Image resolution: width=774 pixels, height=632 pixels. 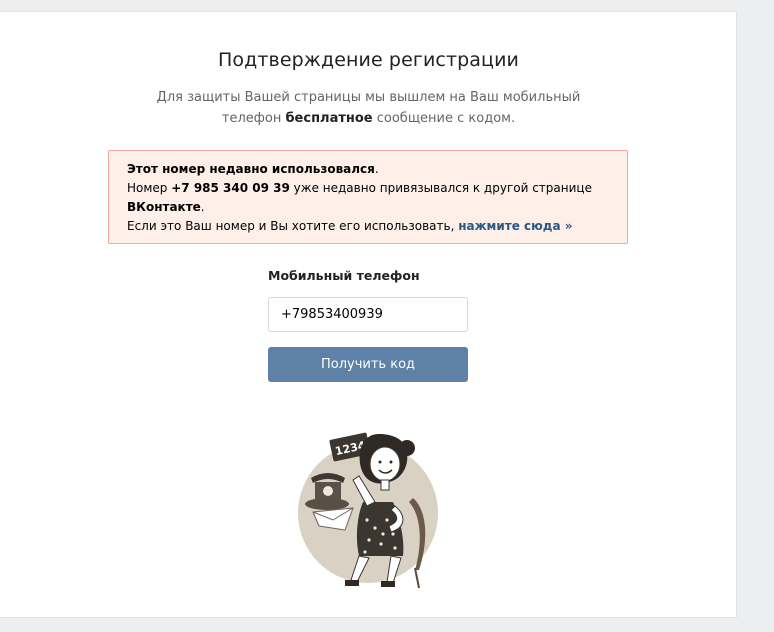 I want to click on warning-vk-name: ВКонтакте, so click(x=164, y=207).